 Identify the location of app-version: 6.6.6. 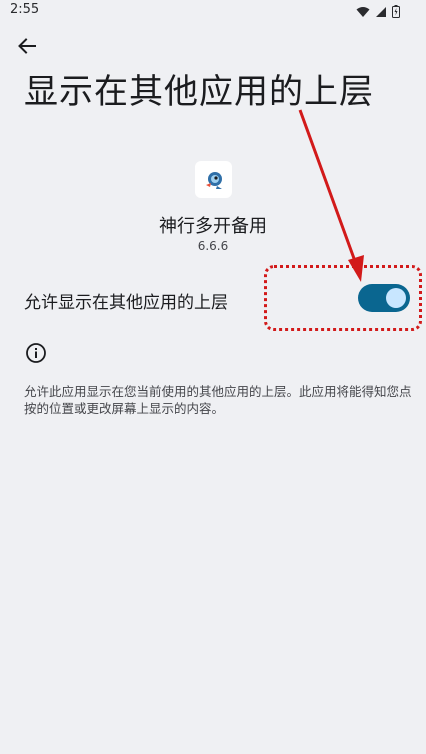
(213, 246).